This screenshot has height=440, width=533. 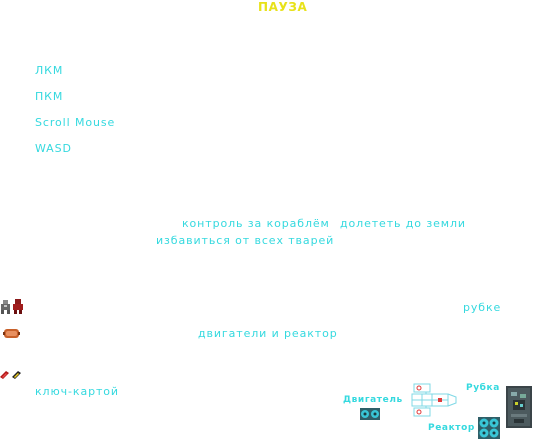 I want to click on hint-cabin: рубке, so click(x=482, y=307).